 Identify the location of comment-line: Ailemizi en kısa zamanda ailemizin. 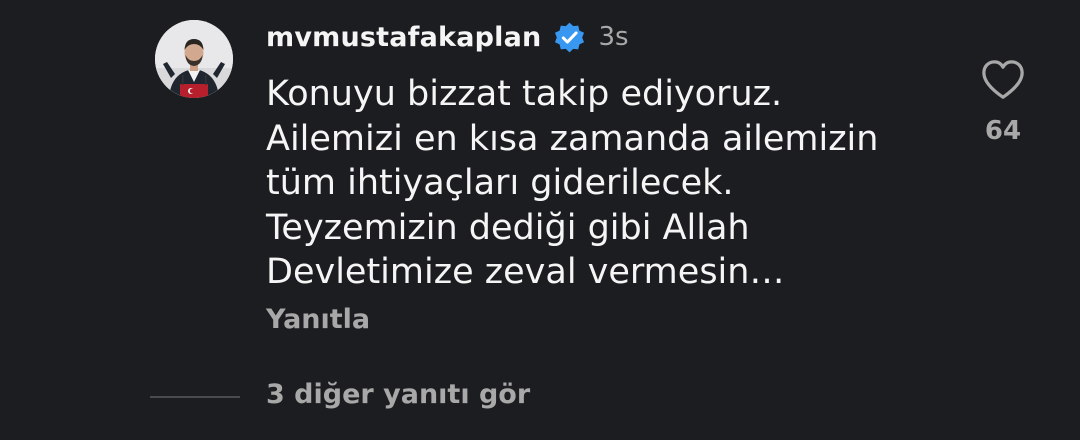
(572, 138).